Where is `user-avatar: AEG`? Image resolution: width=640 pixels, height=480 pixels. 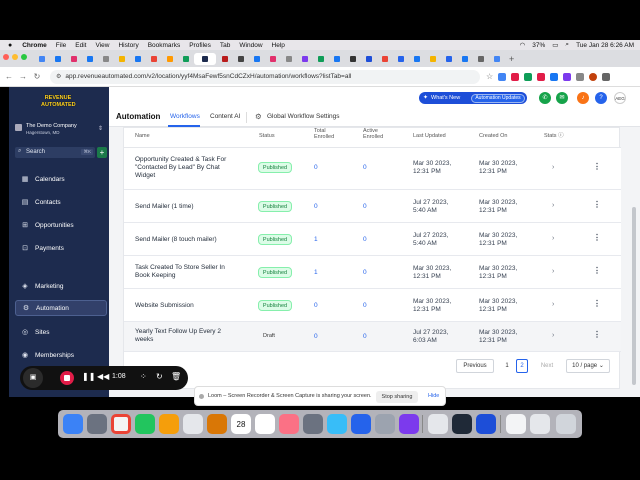 user-avatar: AEG is located at coordinates (620, 98).